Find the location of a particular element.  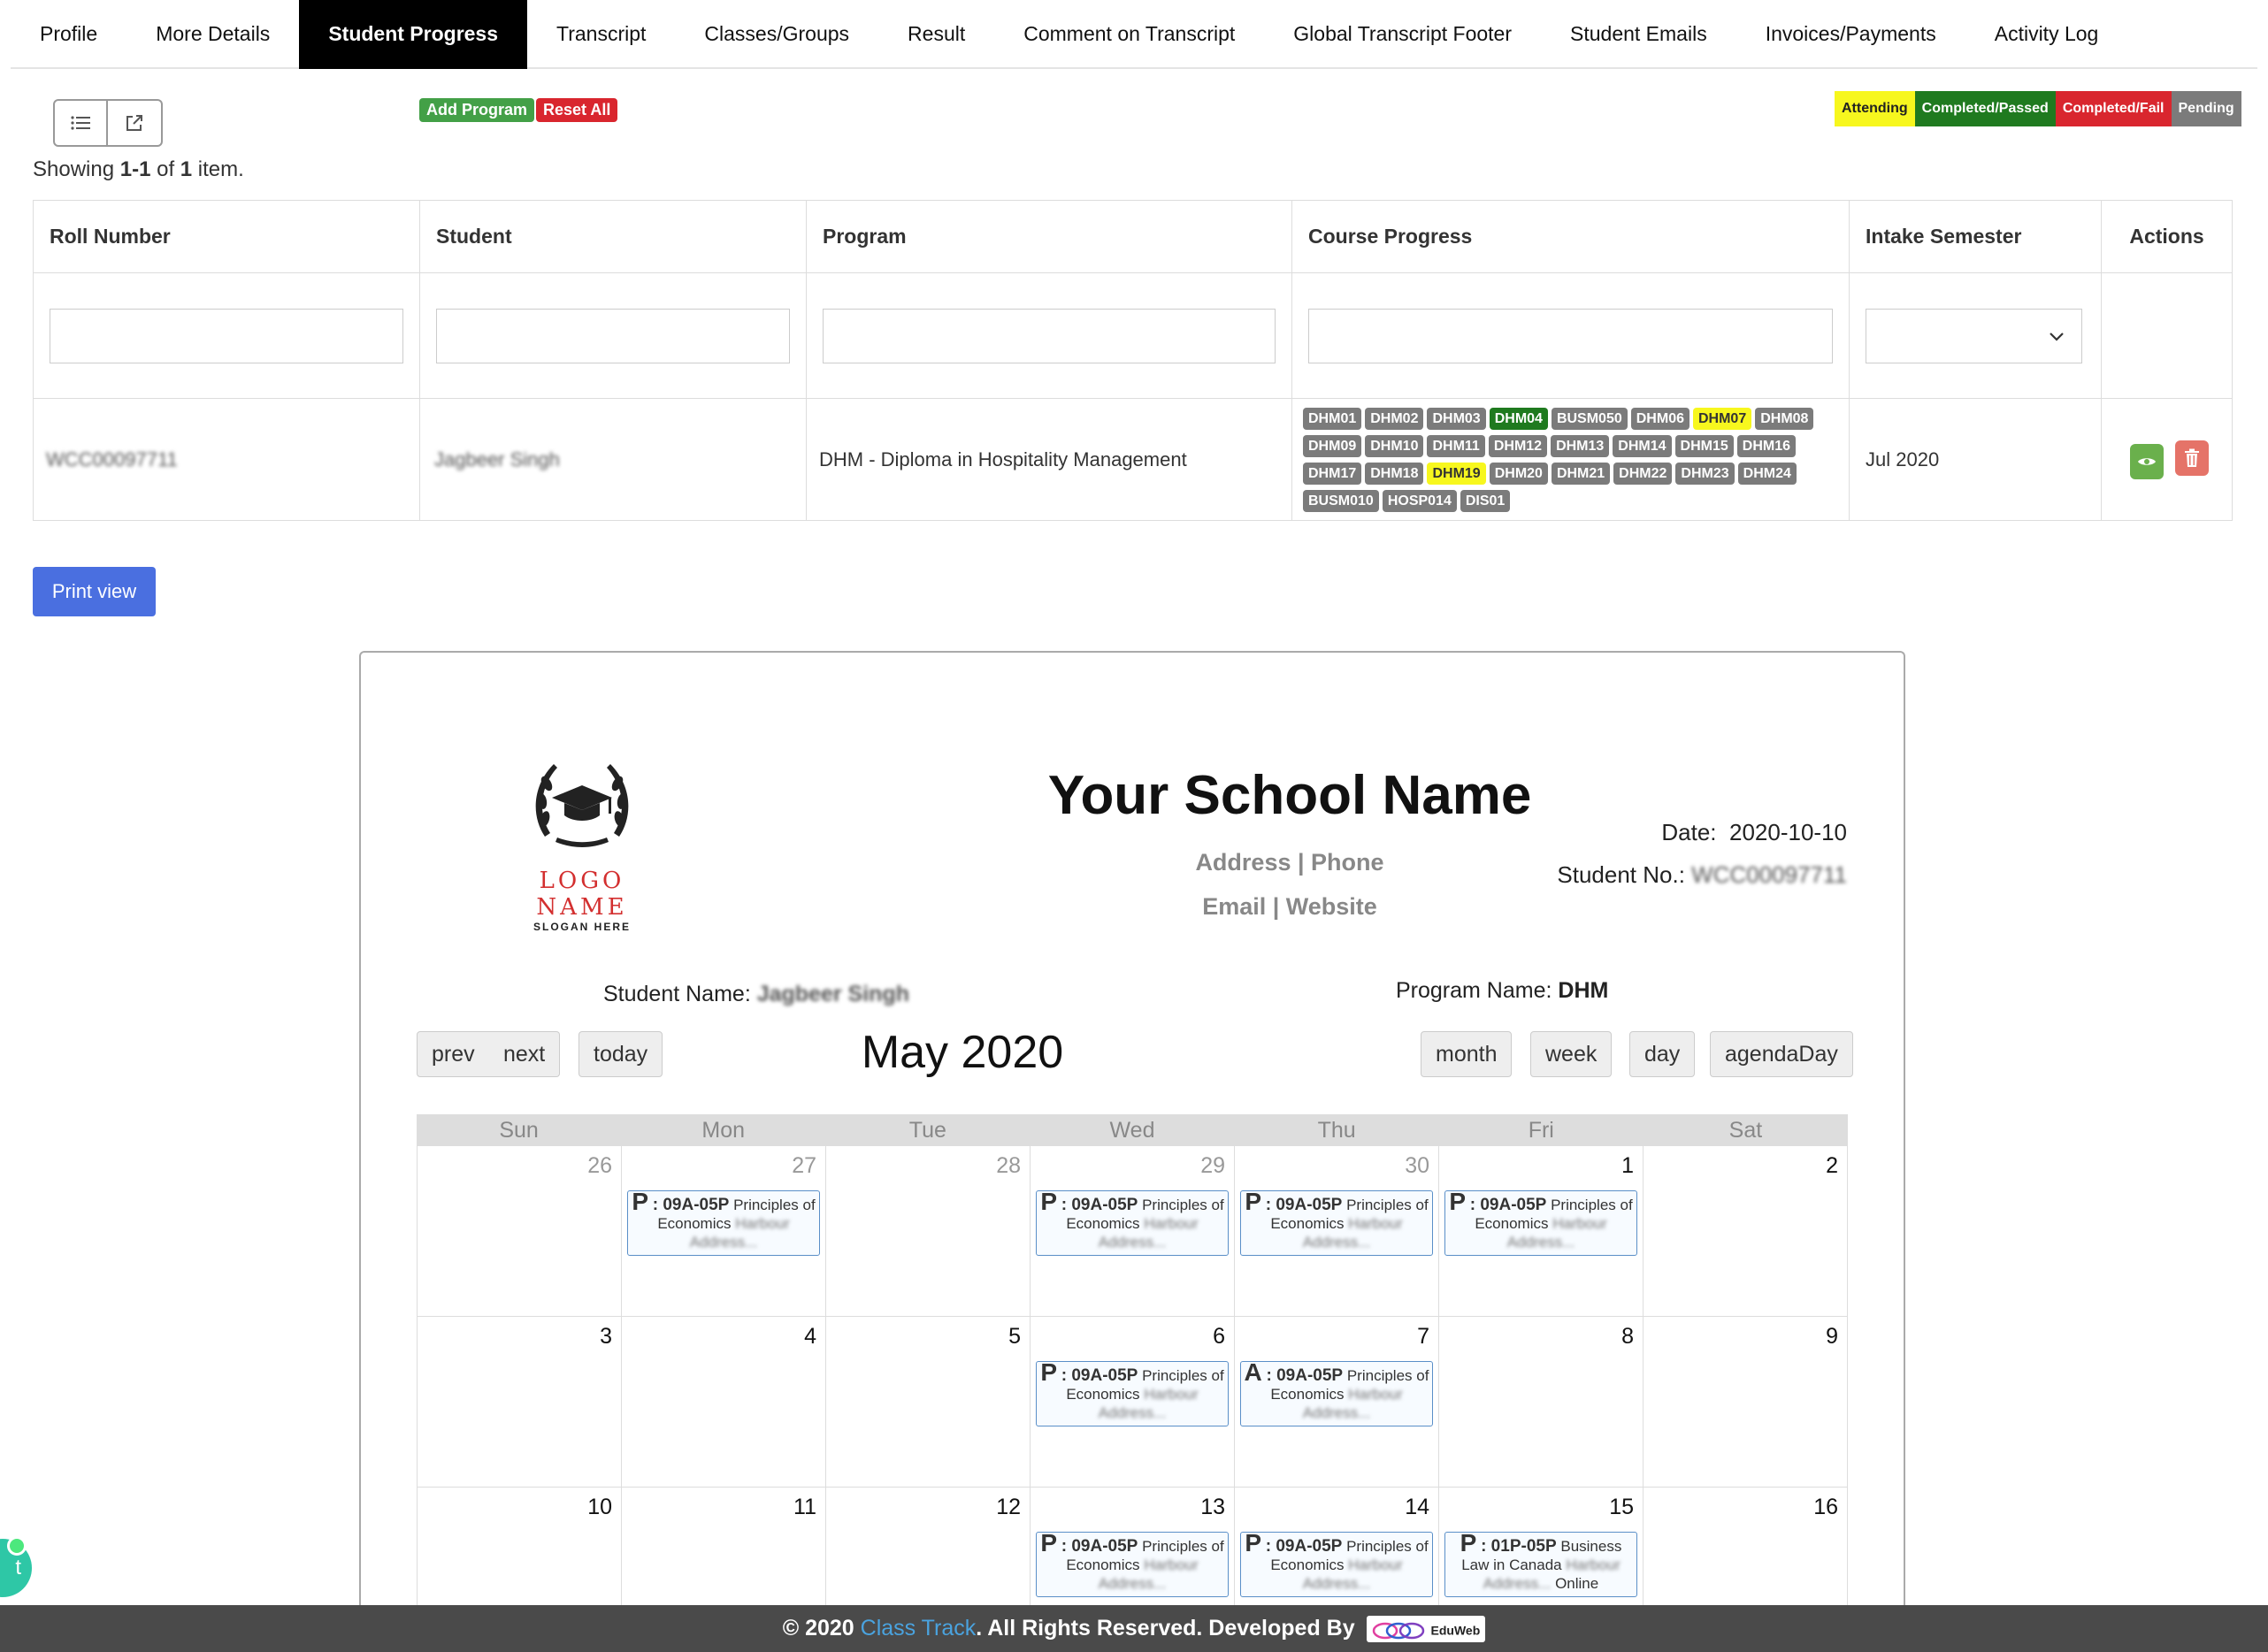

tab-student-emails: Student Emails is located at coordinates (1638, 34).